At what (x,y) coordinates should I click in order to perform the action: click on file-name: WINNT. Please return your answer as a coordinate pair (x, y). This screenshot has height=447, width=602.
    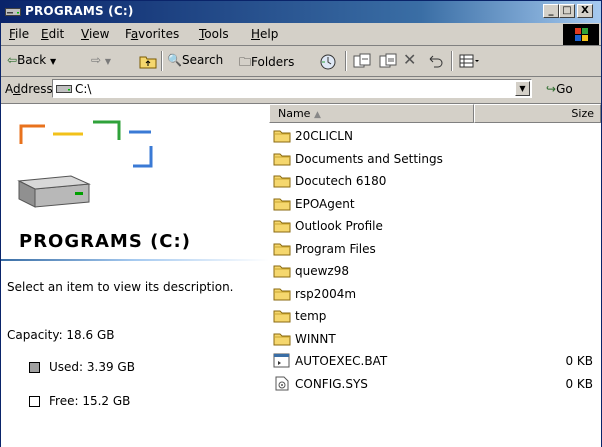
    Looking at the image, I should click on (315, 338).